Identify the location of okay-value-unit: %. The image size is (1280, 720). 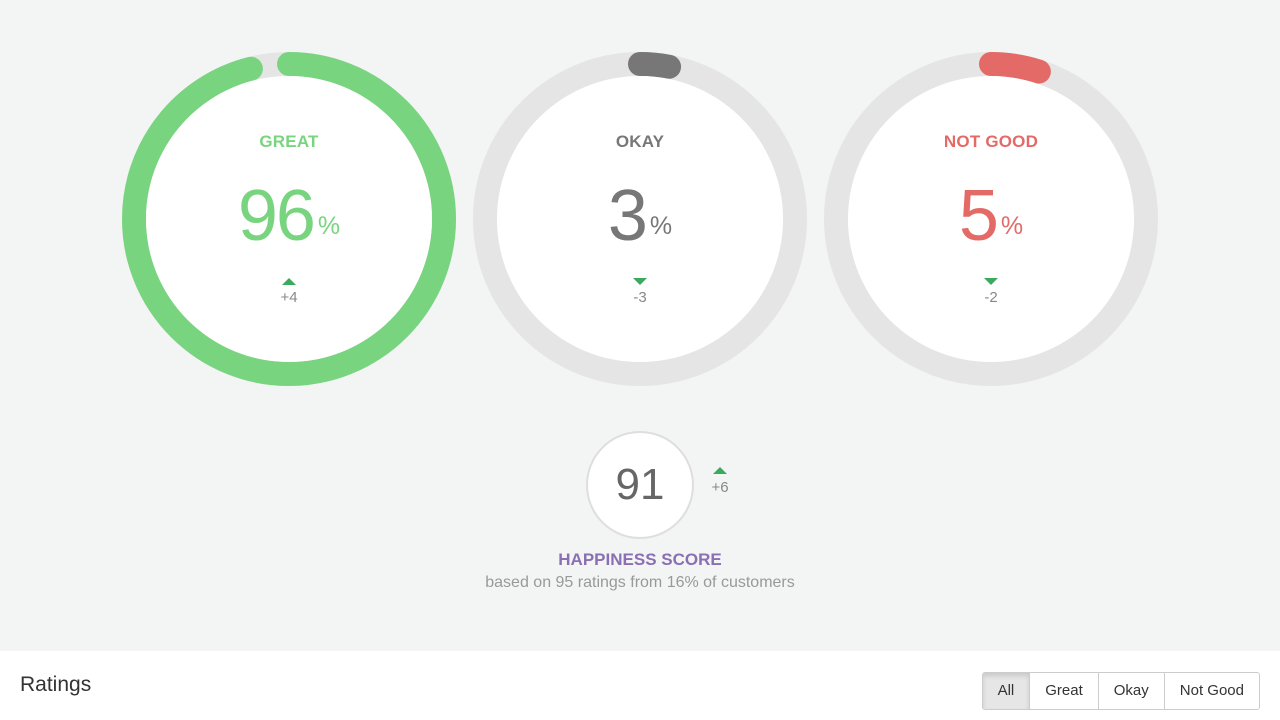
(661, 226).